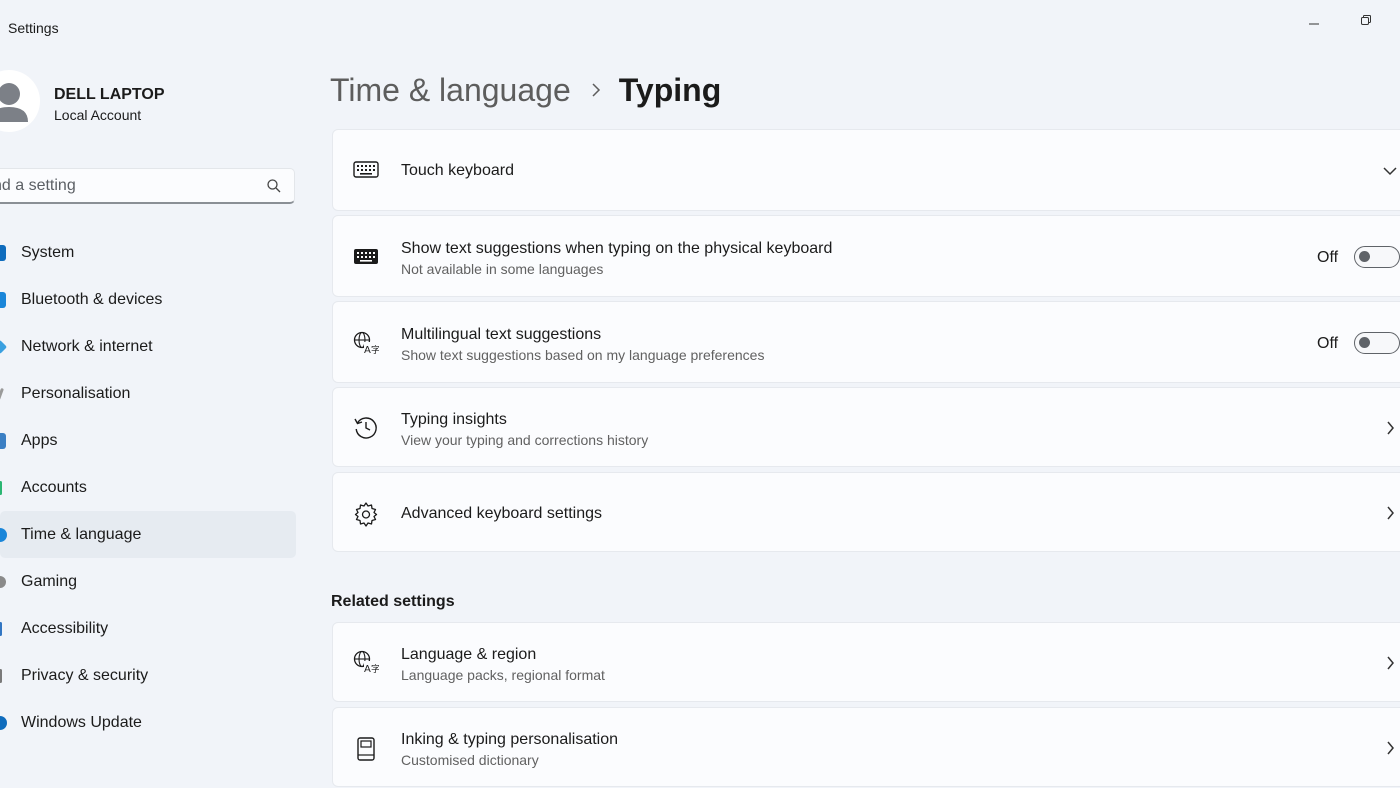 The height and width of the screenshot is (788, 1400). I want to click on card-subtitle: Customised dictionary, so click(470, 760).